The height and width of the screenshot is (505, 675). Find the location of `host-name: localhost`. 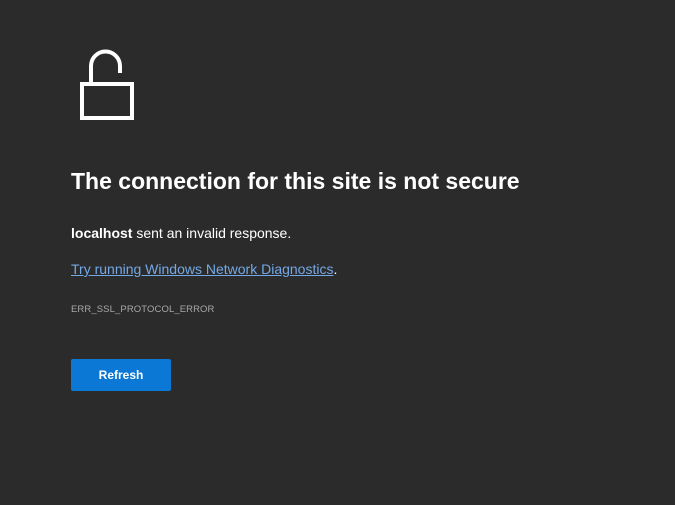

host-name: localhost is located at coordinates (102, 233).